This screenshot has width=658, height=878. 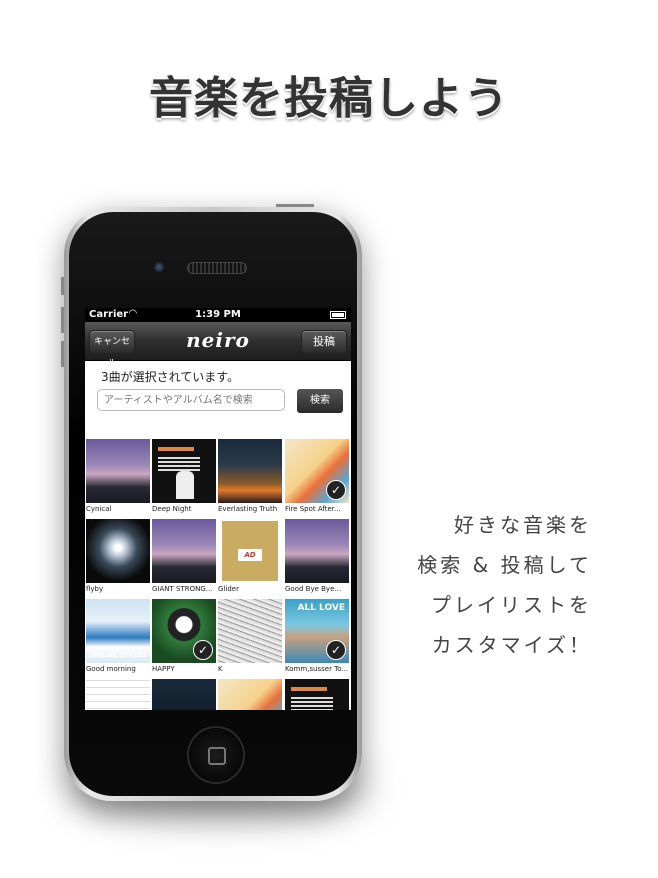 What do you see at coordinates (250, 555) in the screenshot?
I see `album-art-text: AD` at bounding box center [250, 555].